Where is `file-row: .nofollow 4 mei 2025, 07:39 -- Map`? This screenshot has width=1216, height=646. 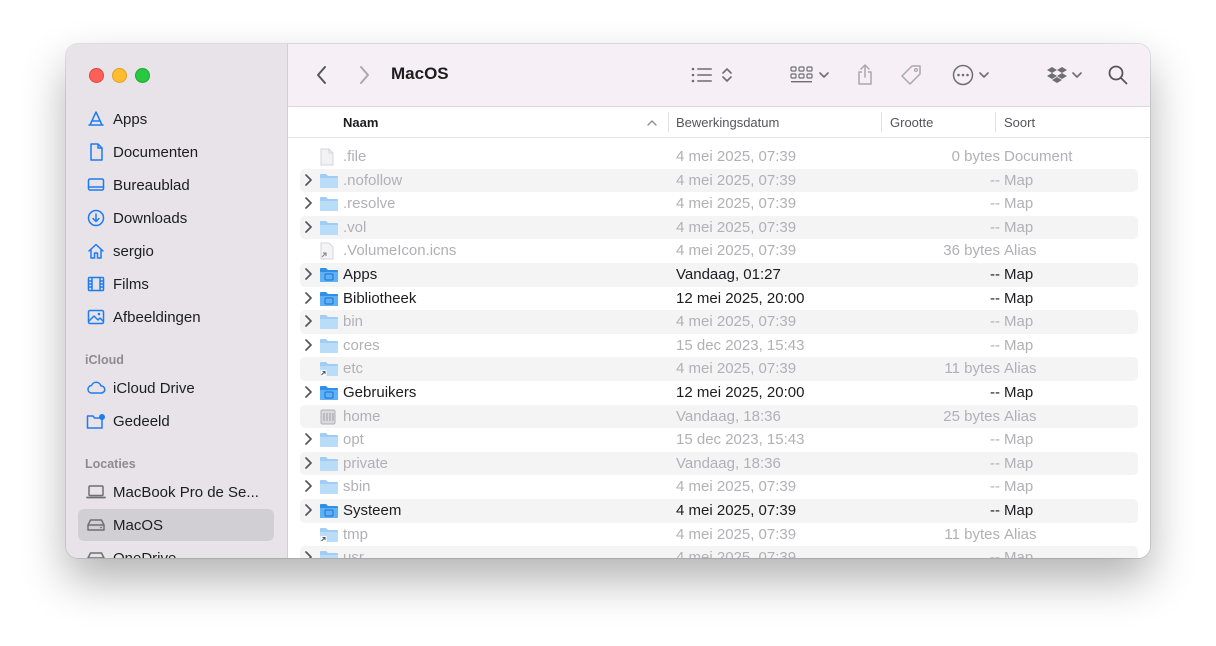
file-row: .nofollow 4 mei 2025, 07:39 -- Map is located at coordinates (719, 180).